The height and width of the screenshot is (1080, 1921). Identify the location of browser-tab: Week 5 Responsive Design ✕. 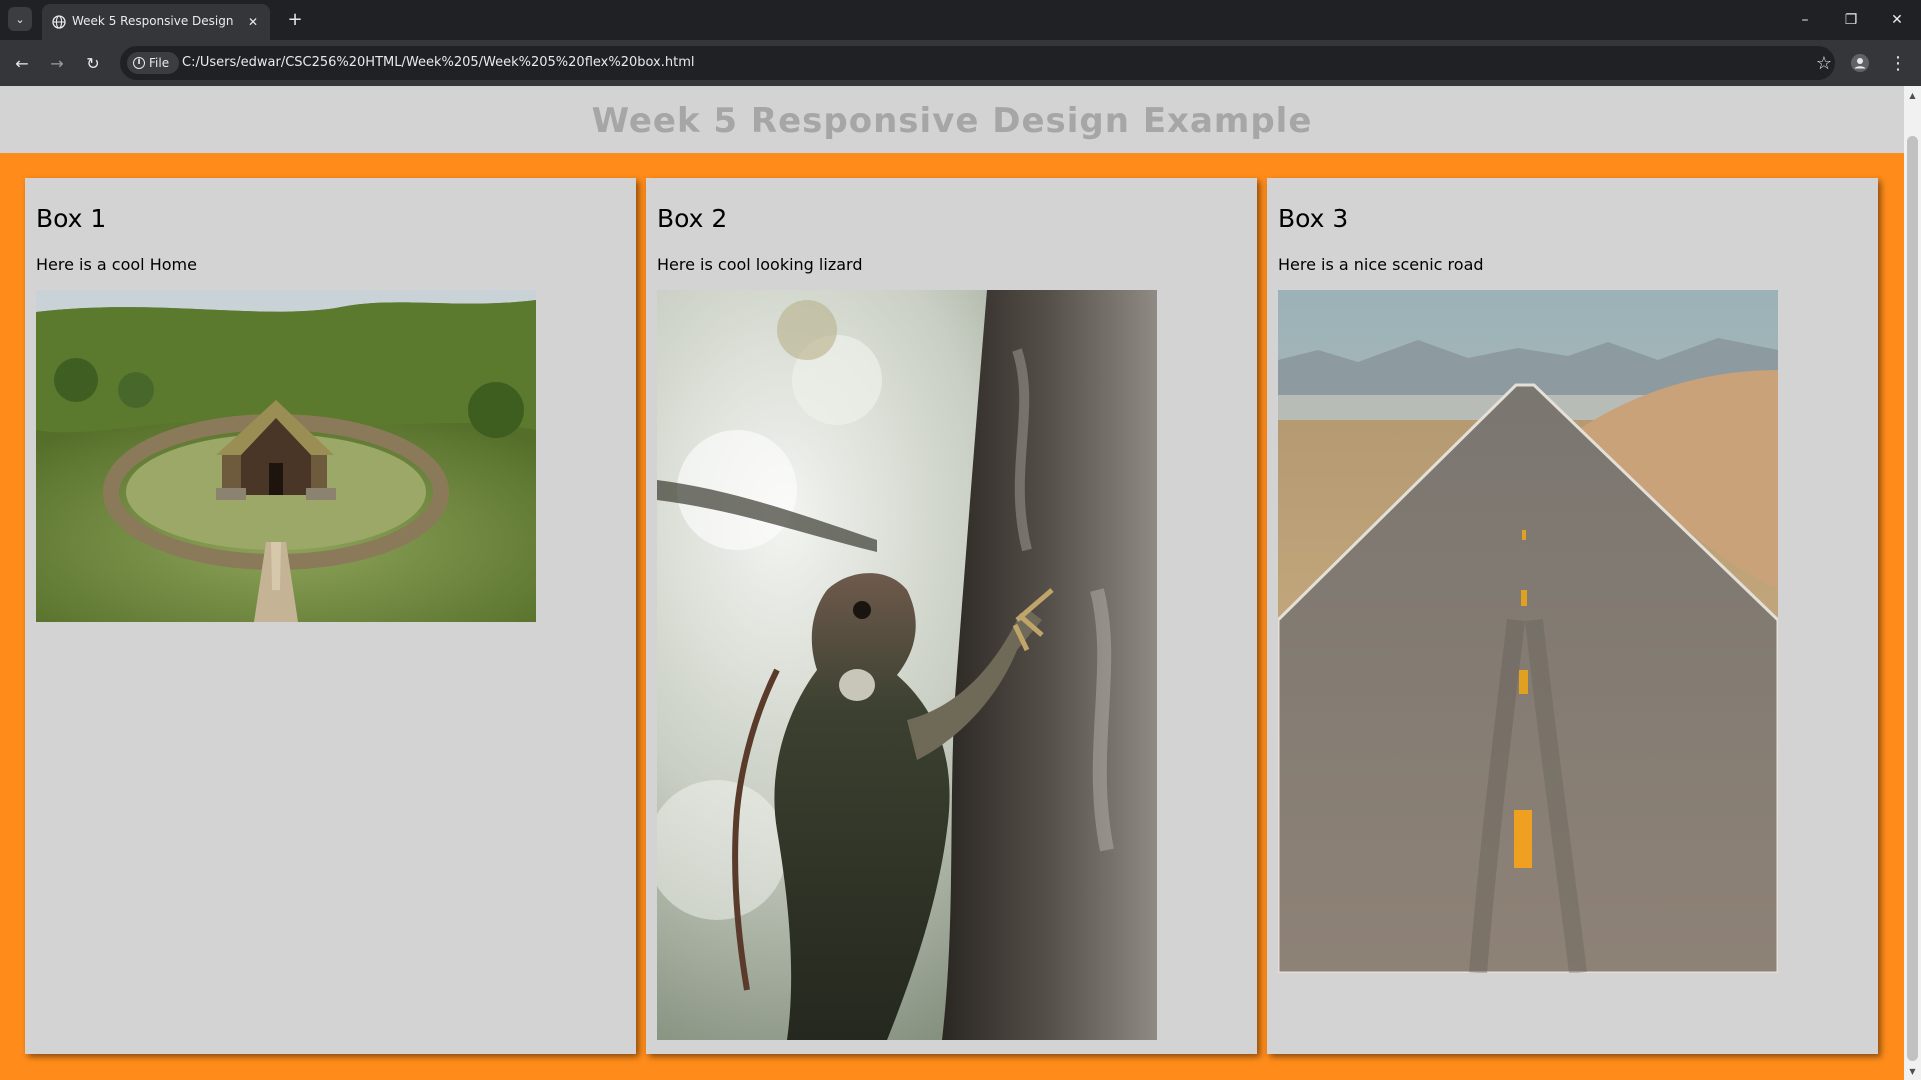
(156, 22).